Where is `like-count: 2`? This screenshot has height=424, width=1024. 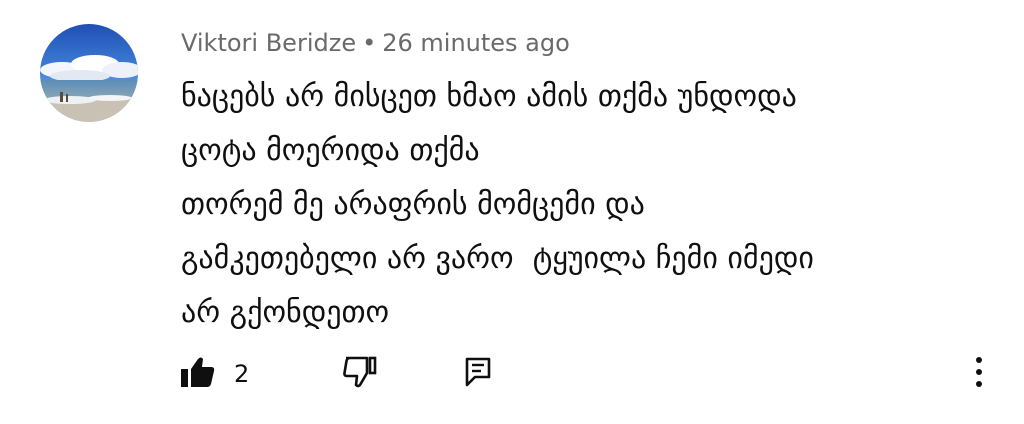 like-count: 2 is located at coordinates (242, 374).